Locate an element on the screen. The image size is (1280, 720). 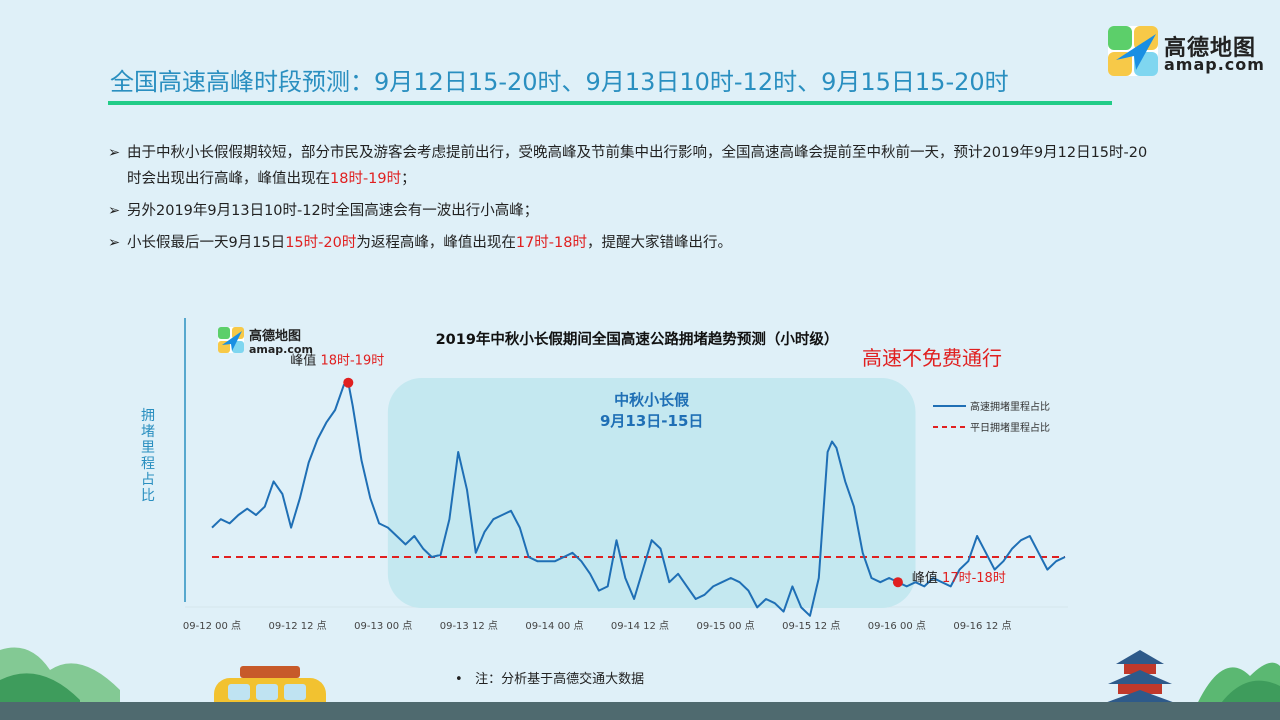
peak-label-range: 17时-18时 is located at coordinates (974, 578).